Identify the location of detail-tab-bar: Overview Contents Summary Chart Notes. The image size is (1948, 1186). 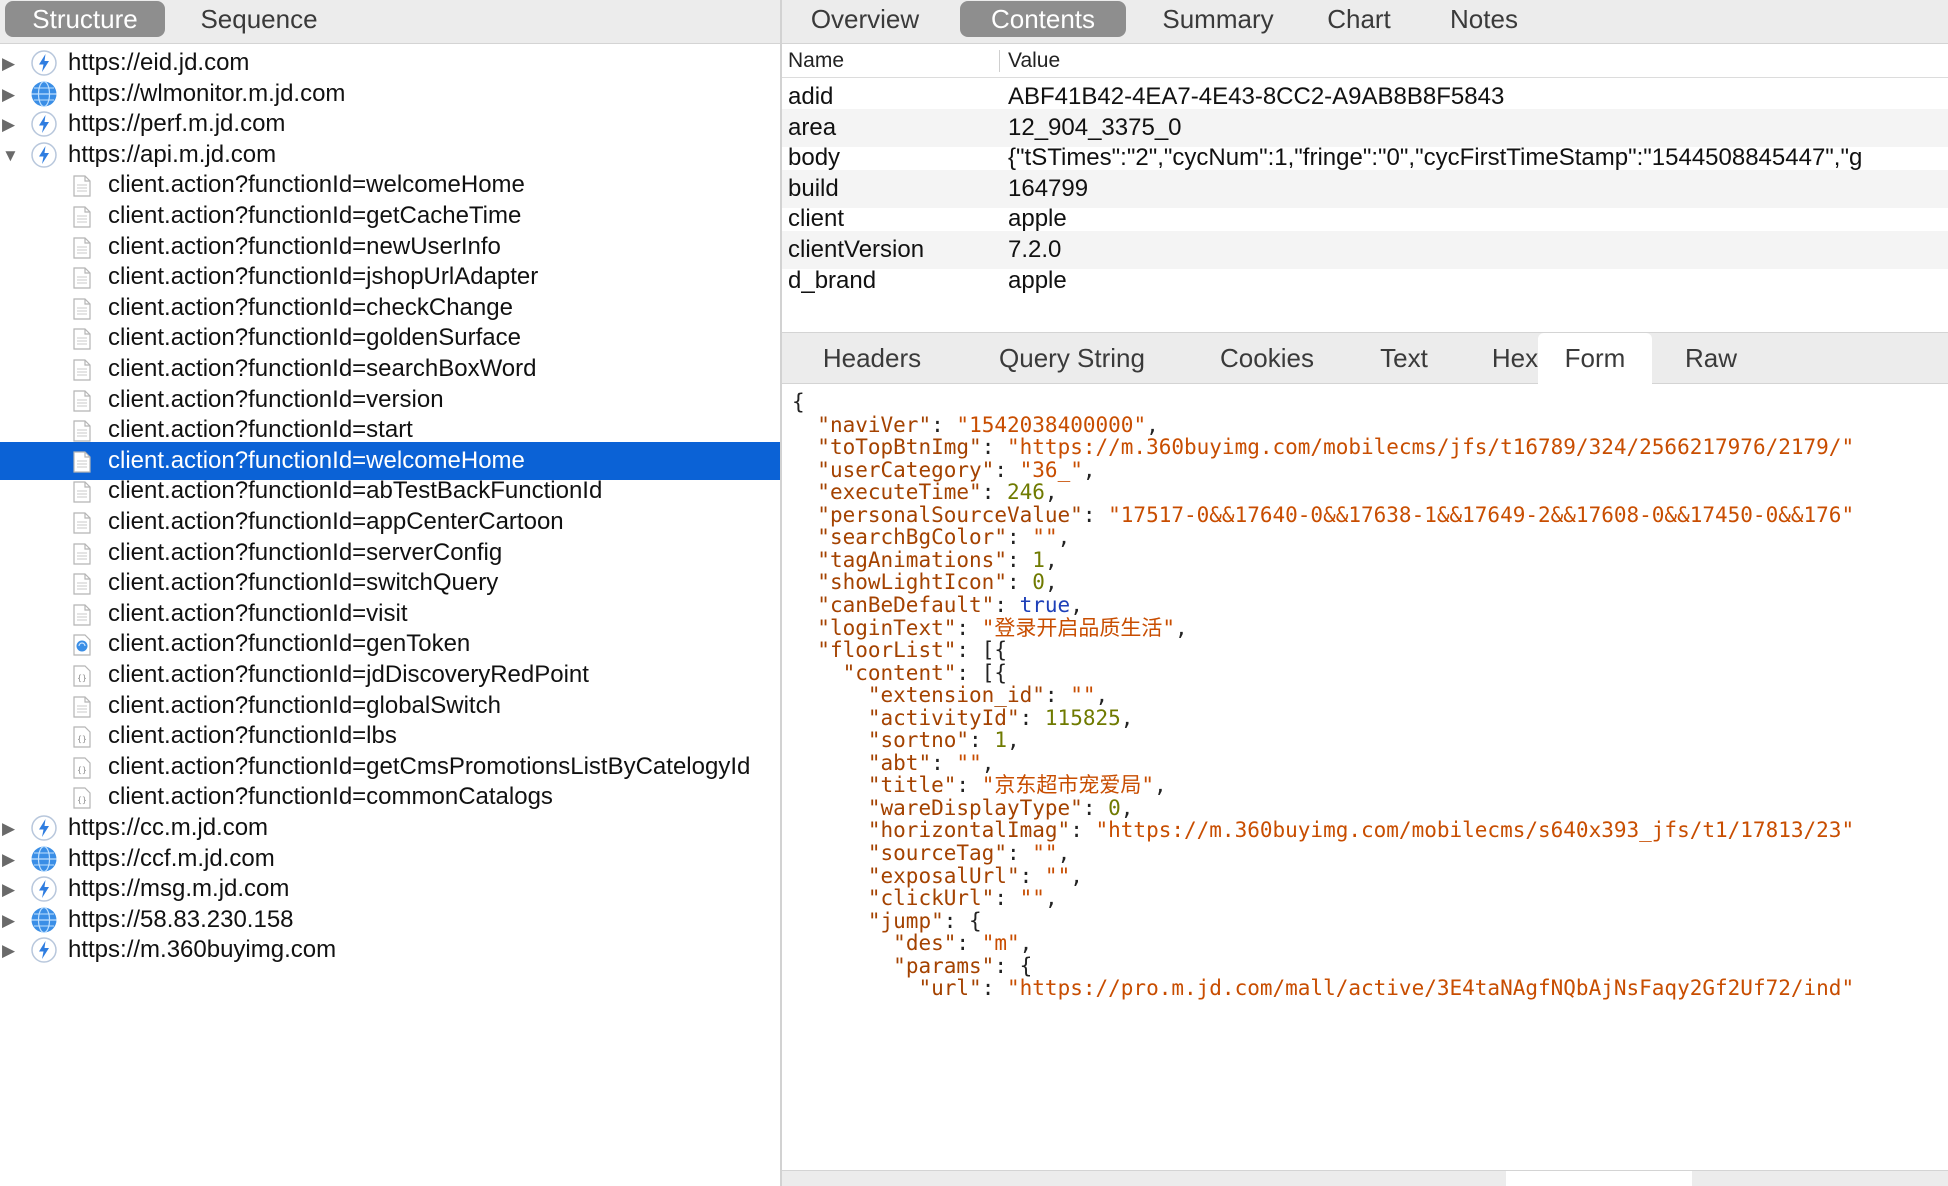
(1365, 22).